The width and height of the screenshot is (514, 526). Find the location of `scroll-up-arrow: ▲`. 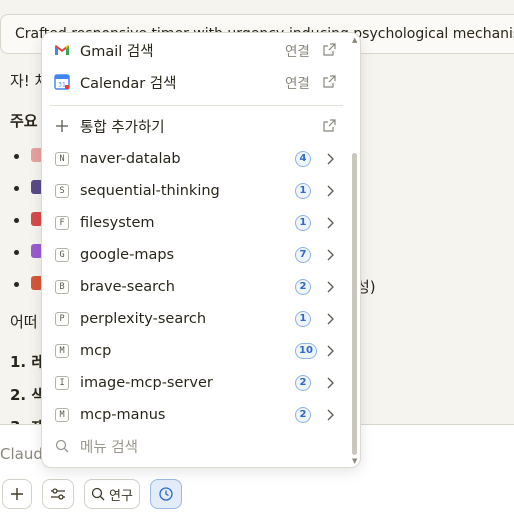

scroll-up-arrow: ▲ is located at coordinates (354, 40).